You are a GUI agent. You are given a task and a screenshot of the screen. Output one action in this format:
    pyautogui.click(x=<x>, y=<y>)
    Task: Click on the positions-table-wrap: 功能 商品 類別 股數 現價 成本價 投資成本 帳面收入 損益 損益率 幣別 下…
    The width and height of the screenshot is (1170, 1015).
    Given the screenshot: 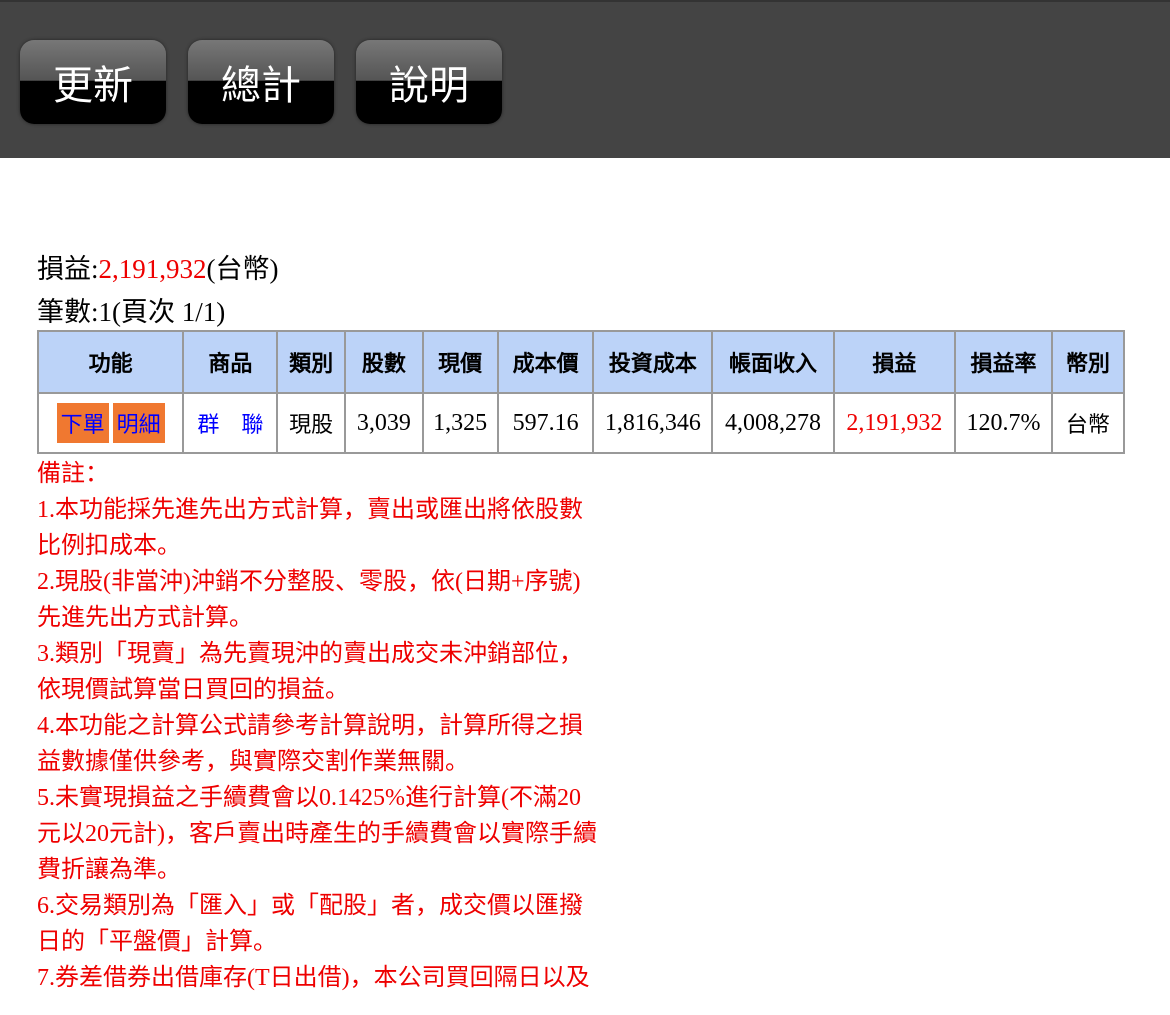 What is the action you would take?
    pyautogui.click(x=581, y=392)
    